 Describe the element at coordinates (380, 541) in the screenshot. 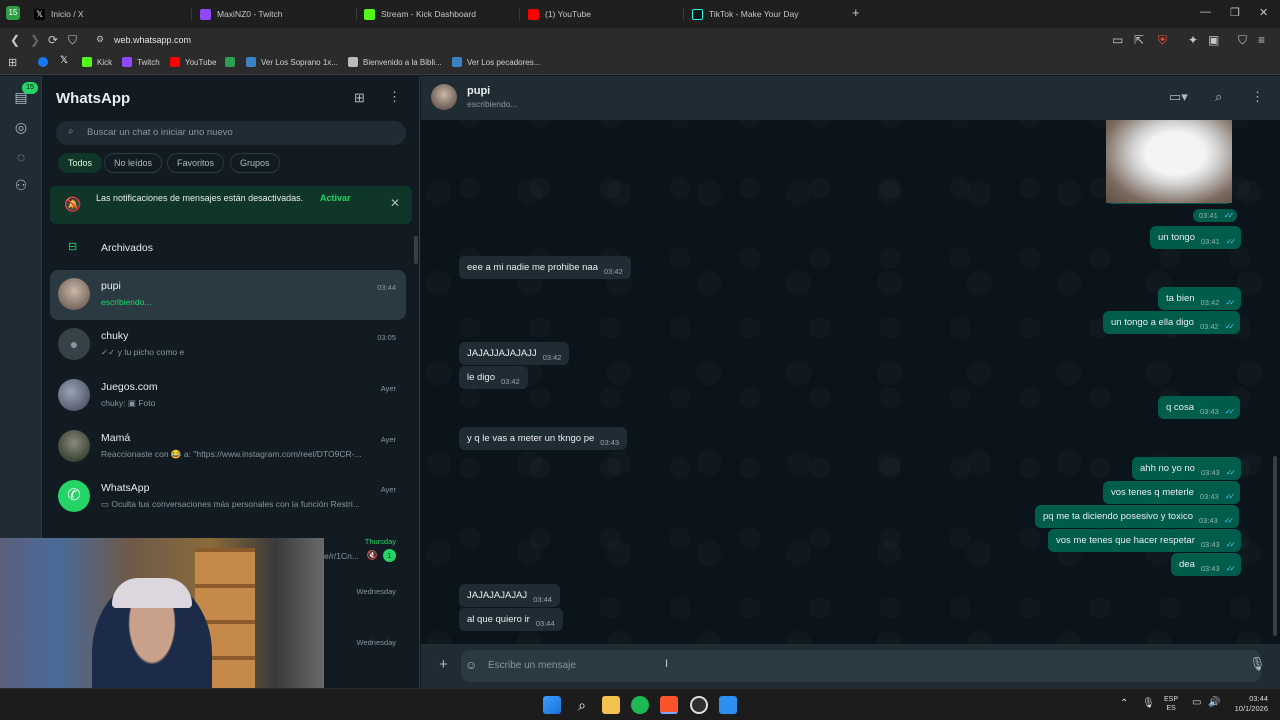

I see `chat-time: Thursday` at that location.